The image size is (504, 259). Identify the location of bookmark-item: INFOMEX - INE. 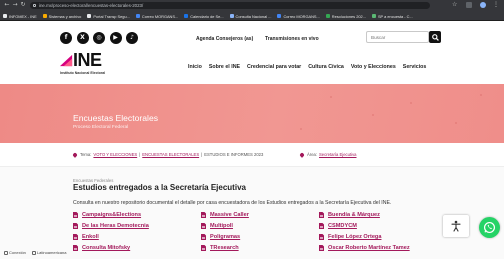
(20, 16).